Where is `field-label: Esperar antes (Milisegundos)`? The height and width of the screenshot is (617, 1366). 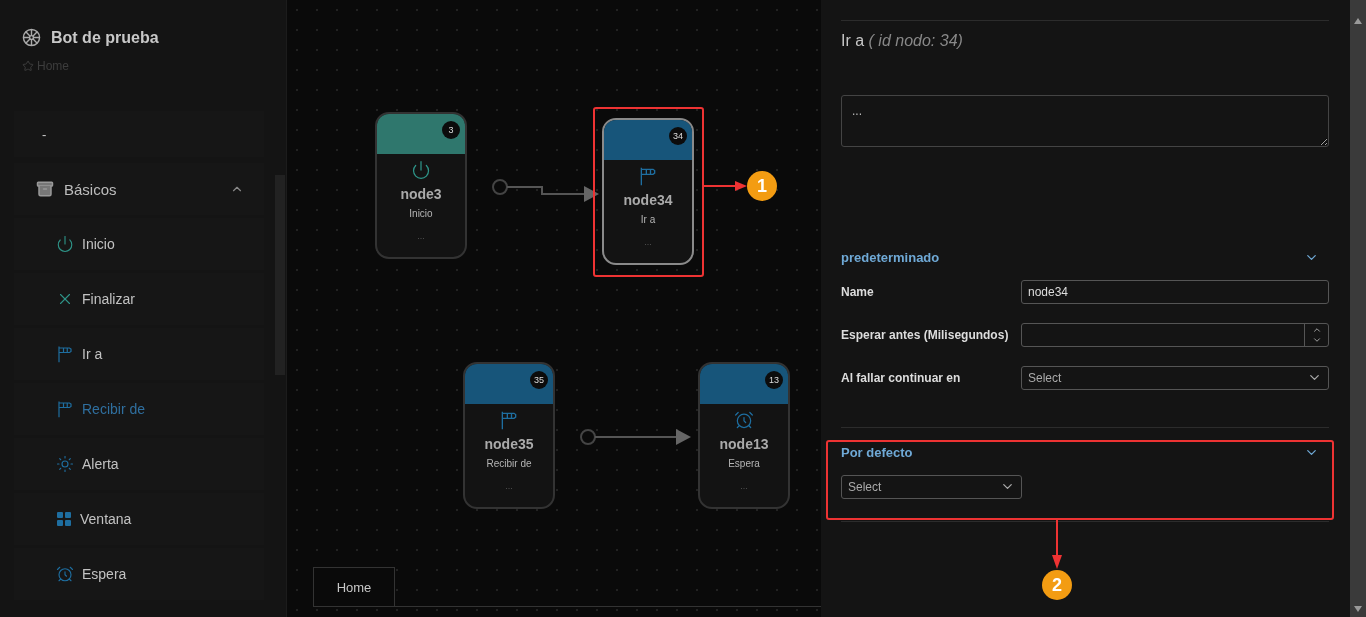 field-label: Esperar antes (Milisegundos) is located at coordinates (925, 334).